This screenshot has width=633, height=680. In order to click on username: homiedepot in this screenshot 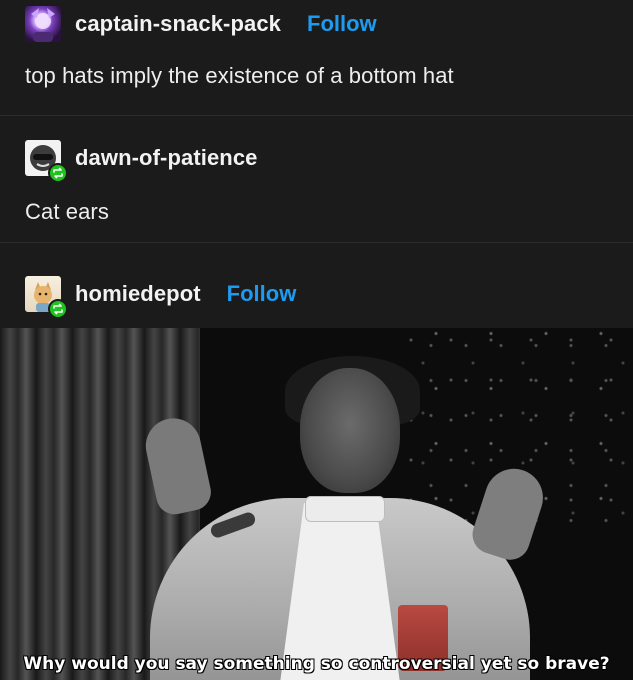, I will do `click(138, 294)`.